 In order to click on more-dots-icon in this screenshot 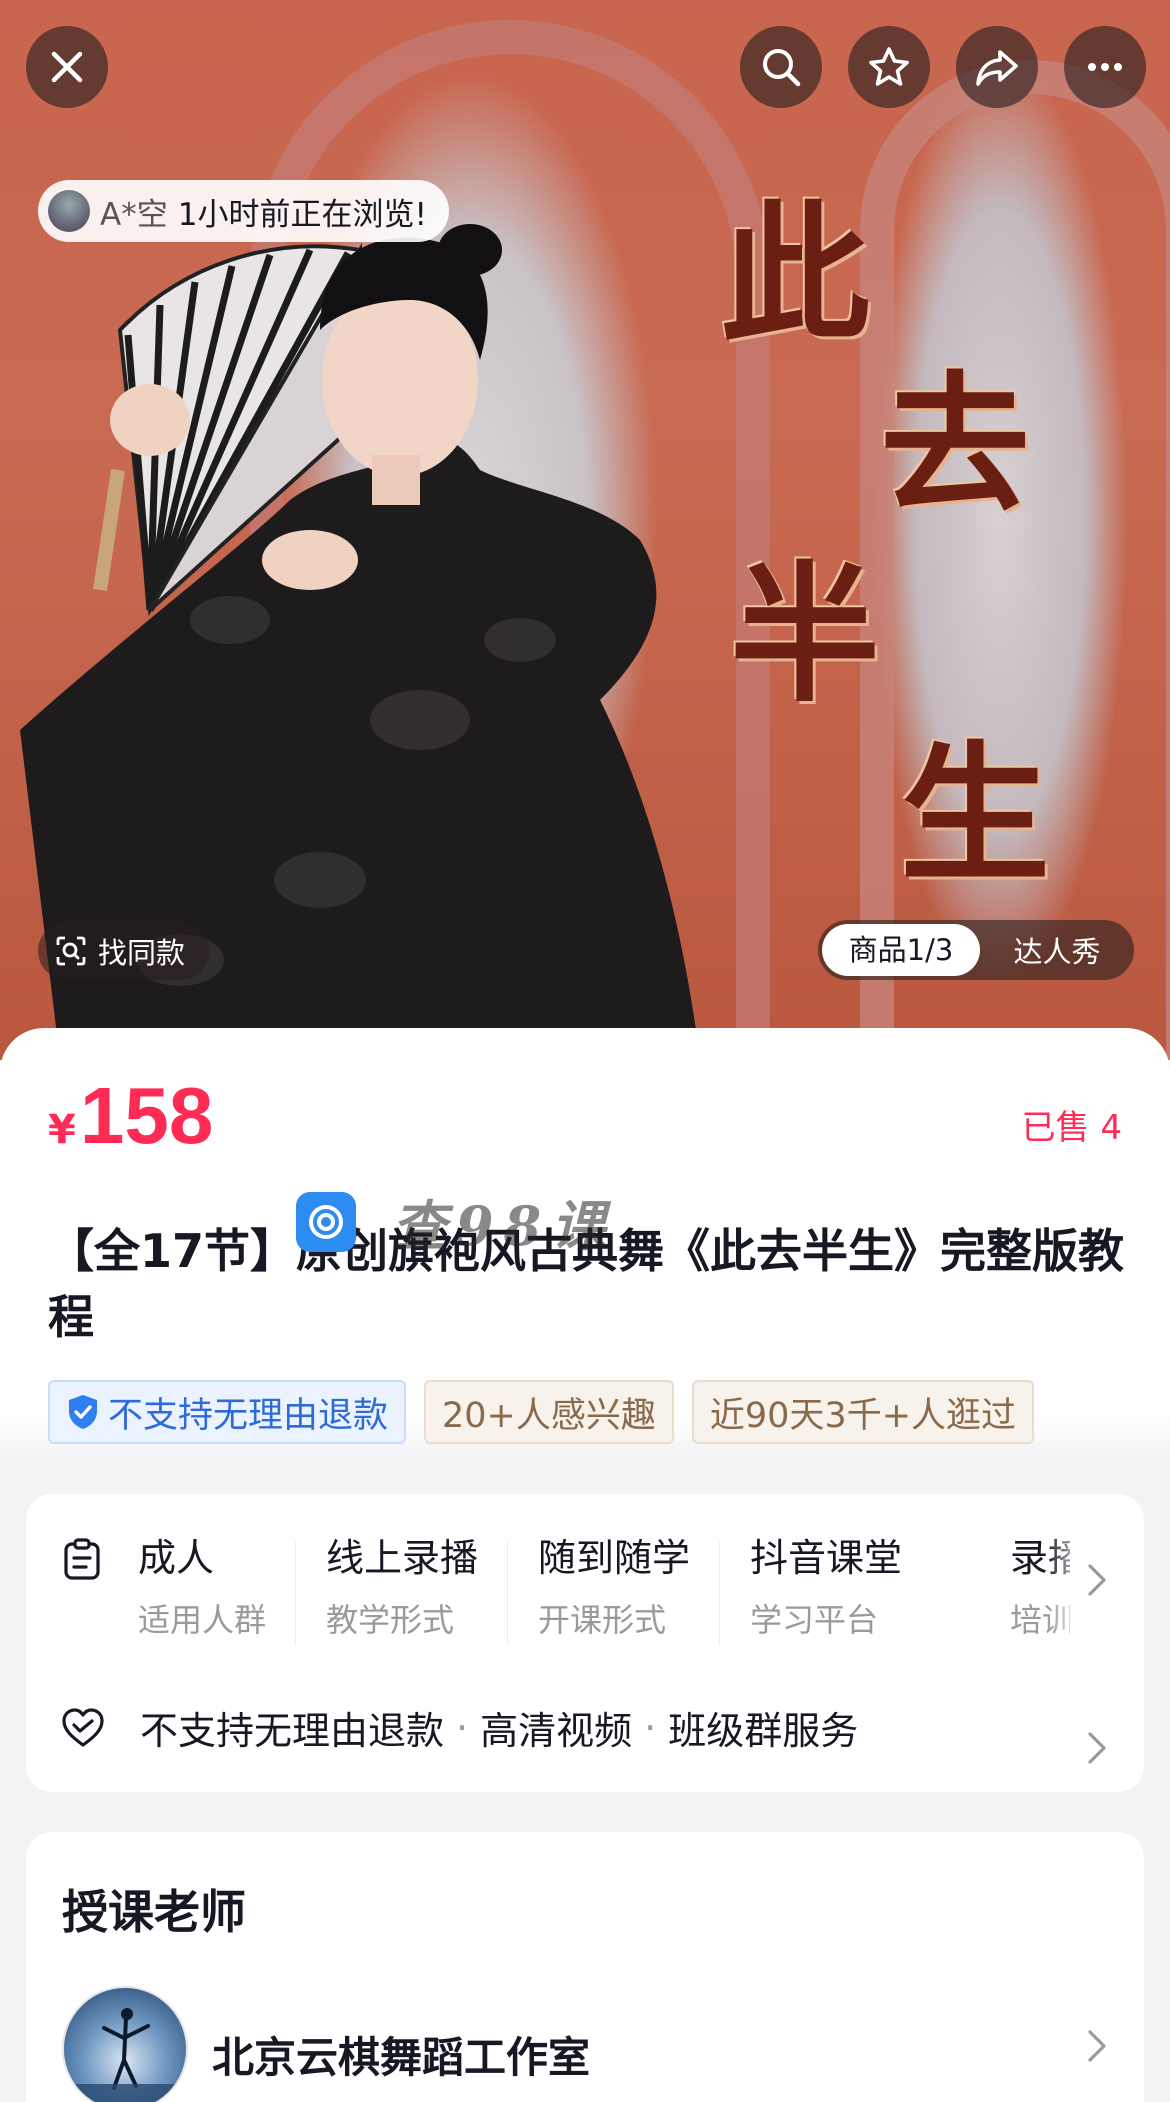, I will do `click(1105, 67)`.